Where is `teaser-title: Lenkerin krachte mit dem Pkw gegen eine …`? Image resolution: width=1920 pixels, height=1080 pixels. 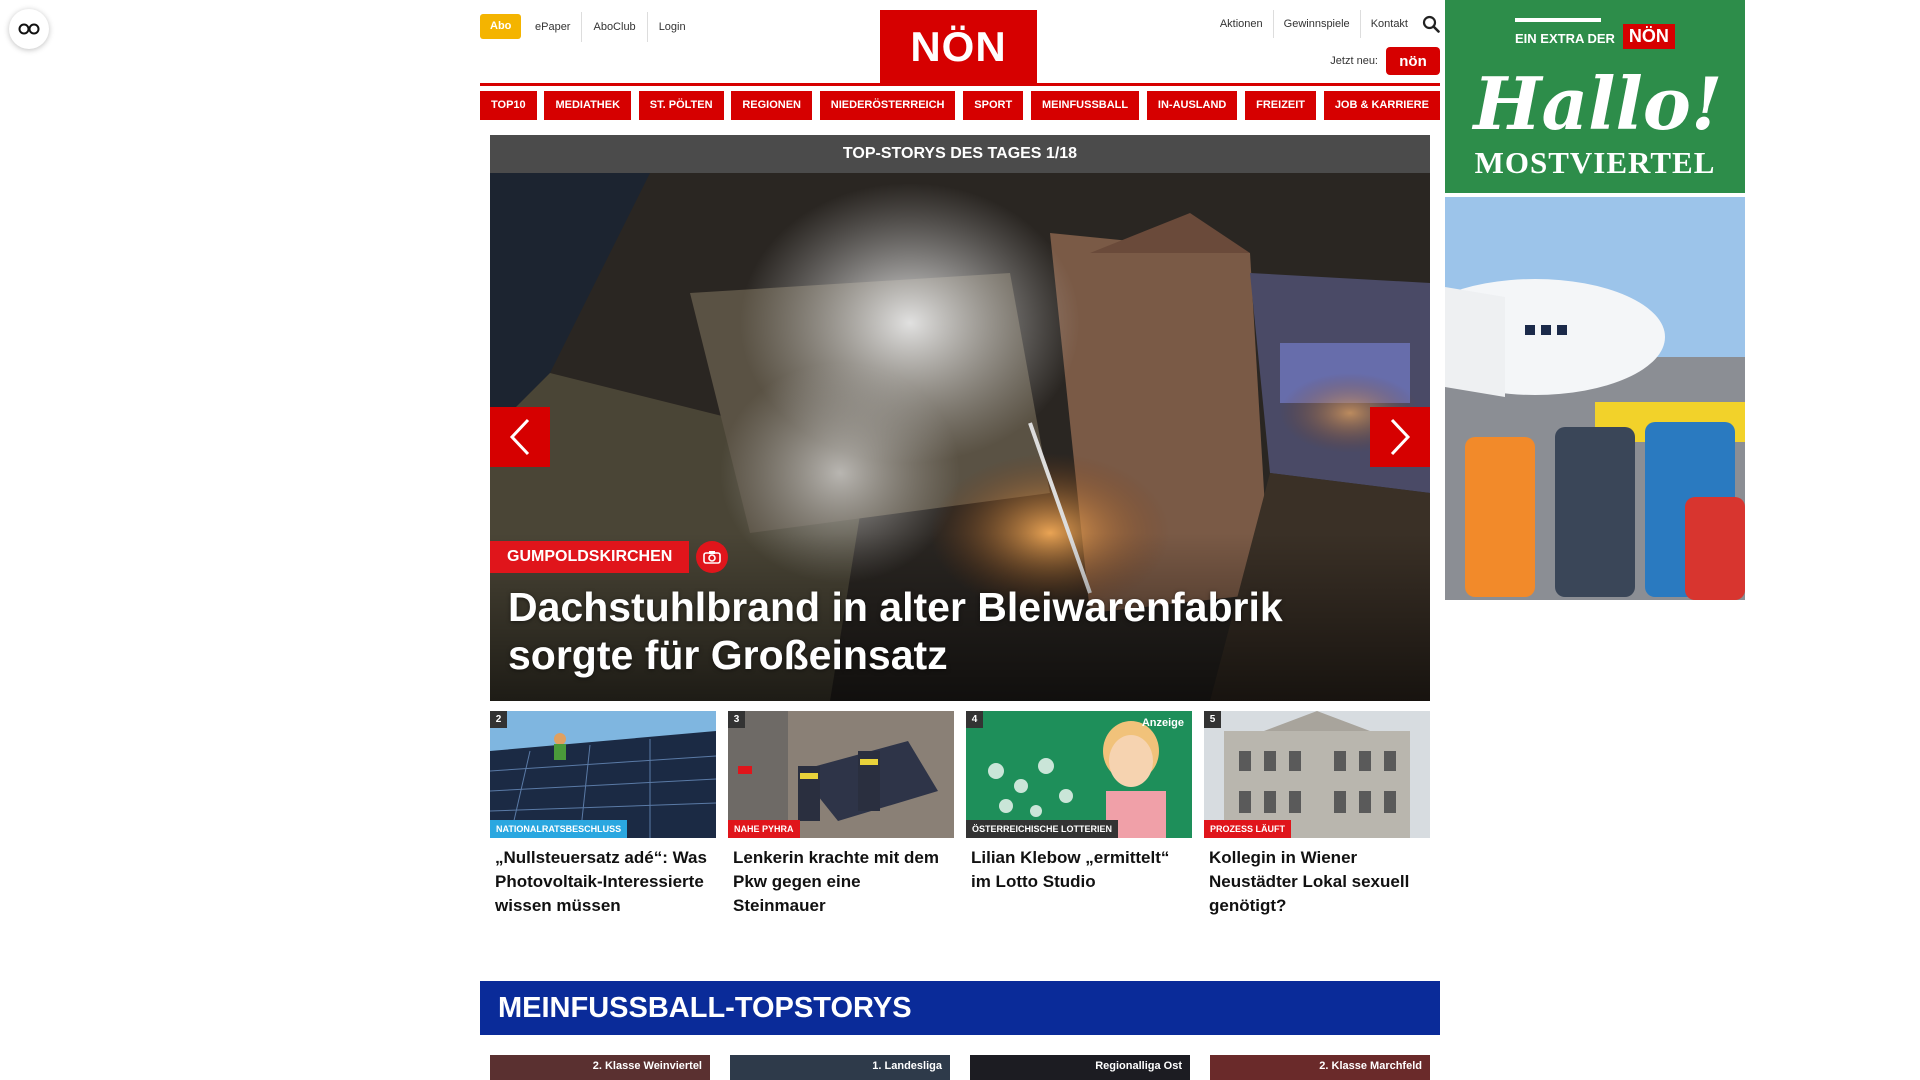 teaser-title: Lenkerin krachte mit dem Pkw gegen eine … is located at coordinates (841, 882).